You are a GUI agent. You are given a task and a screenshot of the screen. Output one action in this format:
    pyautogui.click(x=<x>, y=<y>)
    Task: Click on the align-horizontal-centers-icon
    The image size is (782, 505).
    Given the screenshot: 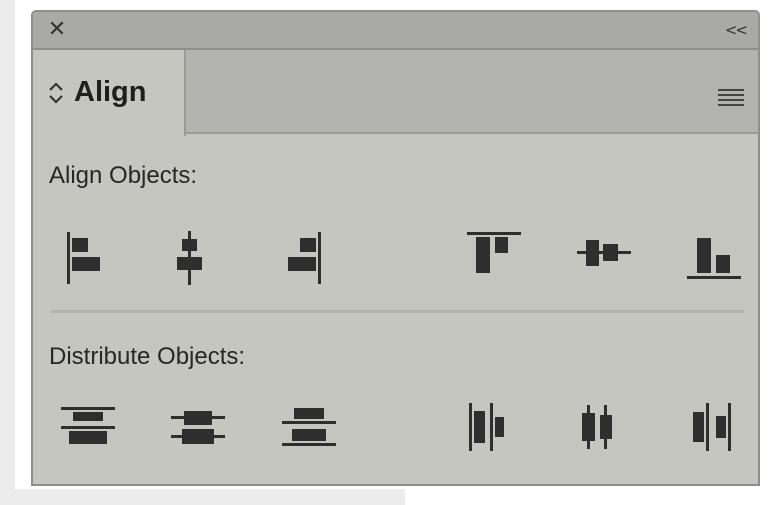 What is the action you would take?
    pyautogui.click(x=189, y=258)
    